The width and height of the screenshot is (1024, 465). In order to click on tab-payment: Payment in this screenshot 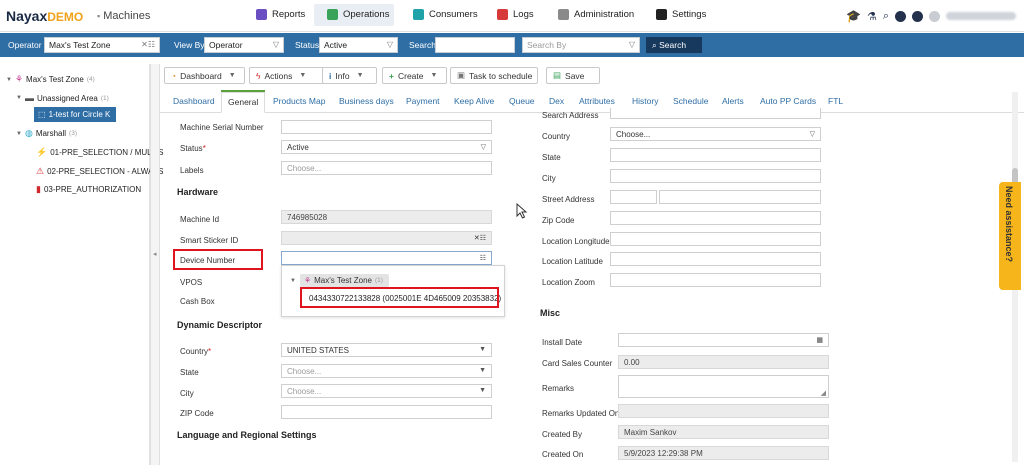, I will do `click(423, 101)`.